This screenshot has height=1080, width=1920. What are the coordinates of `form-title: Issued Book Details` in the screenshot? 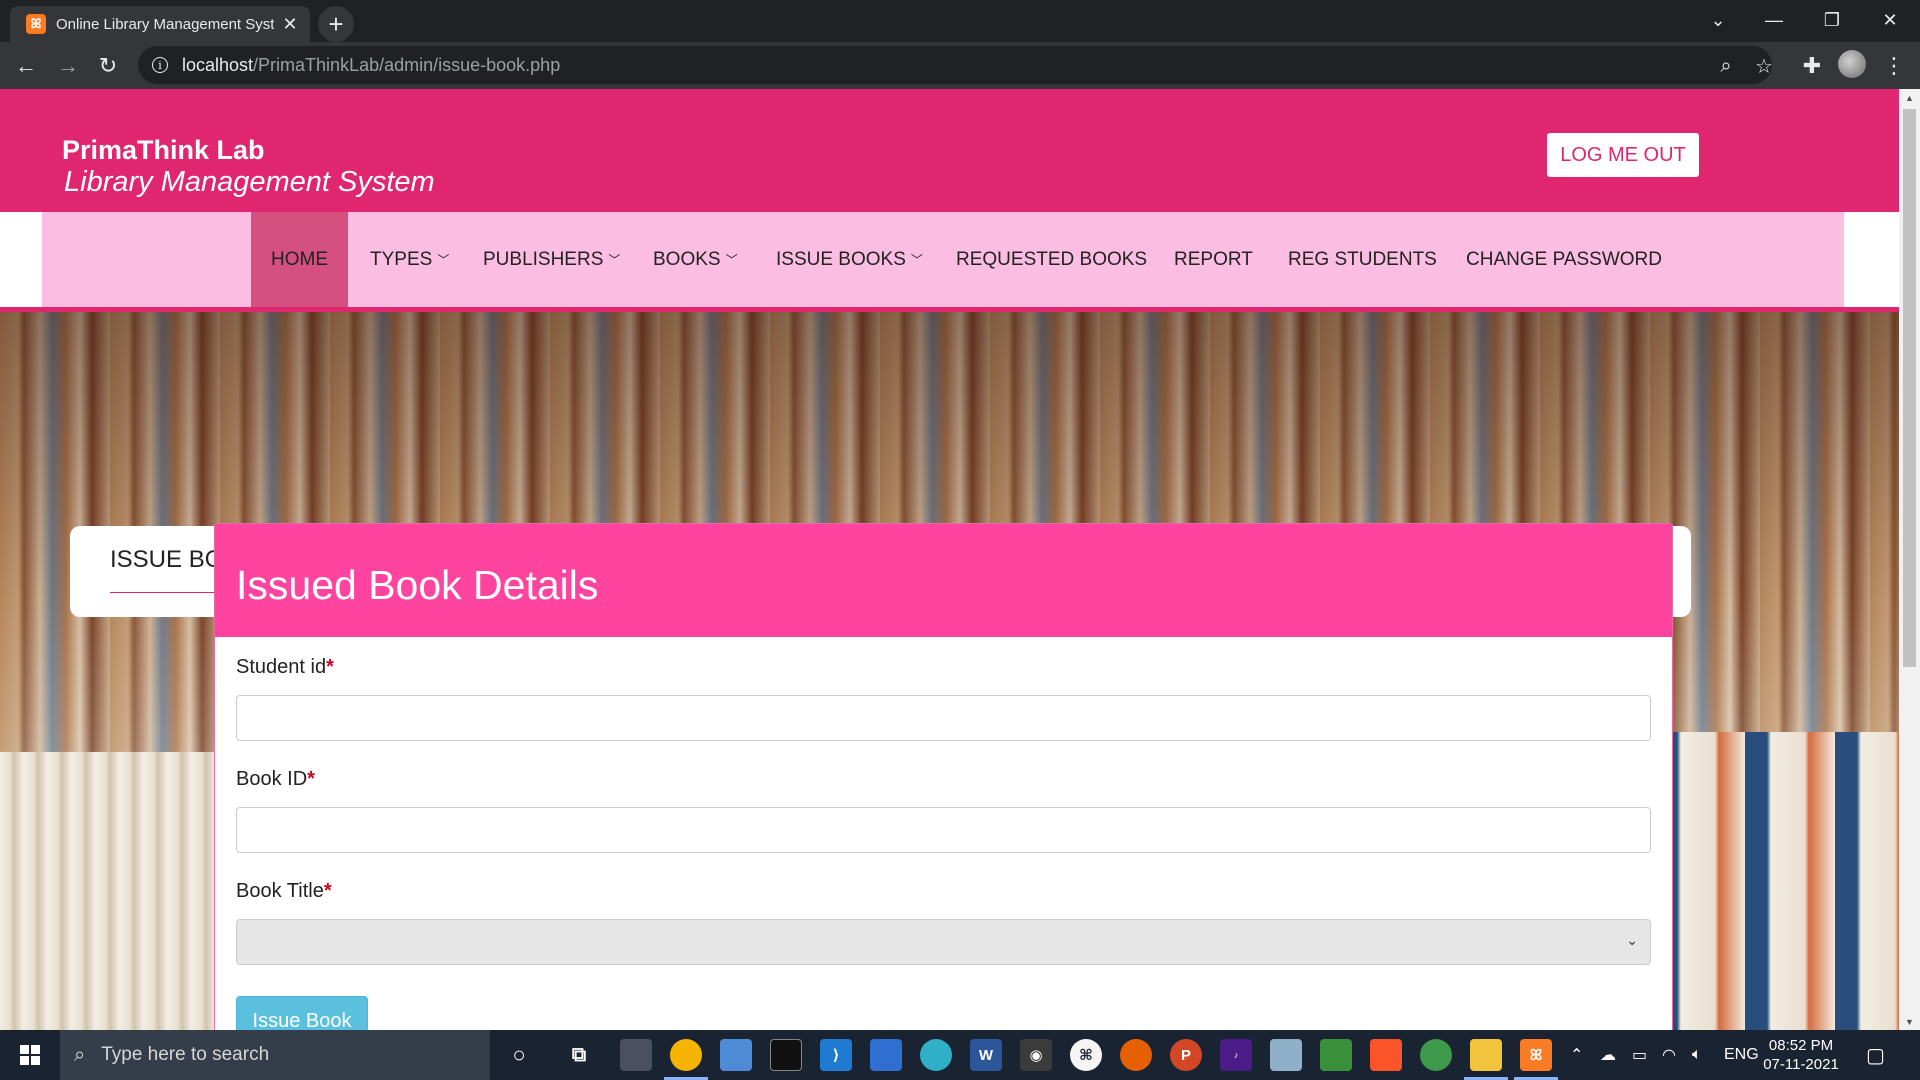 It's located at (417, 585).